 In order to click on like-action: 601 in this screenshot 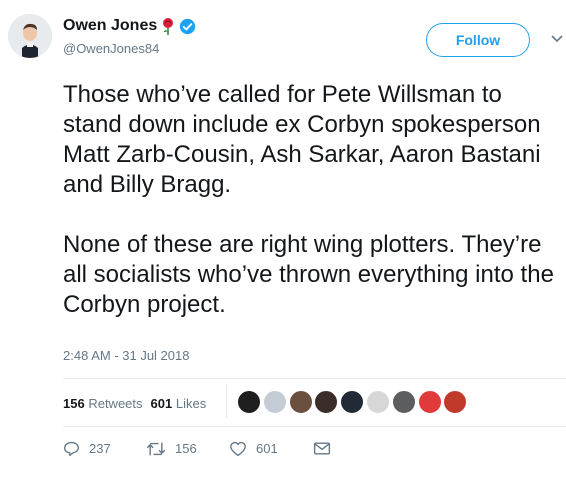, I will do `click(271, 449)`.